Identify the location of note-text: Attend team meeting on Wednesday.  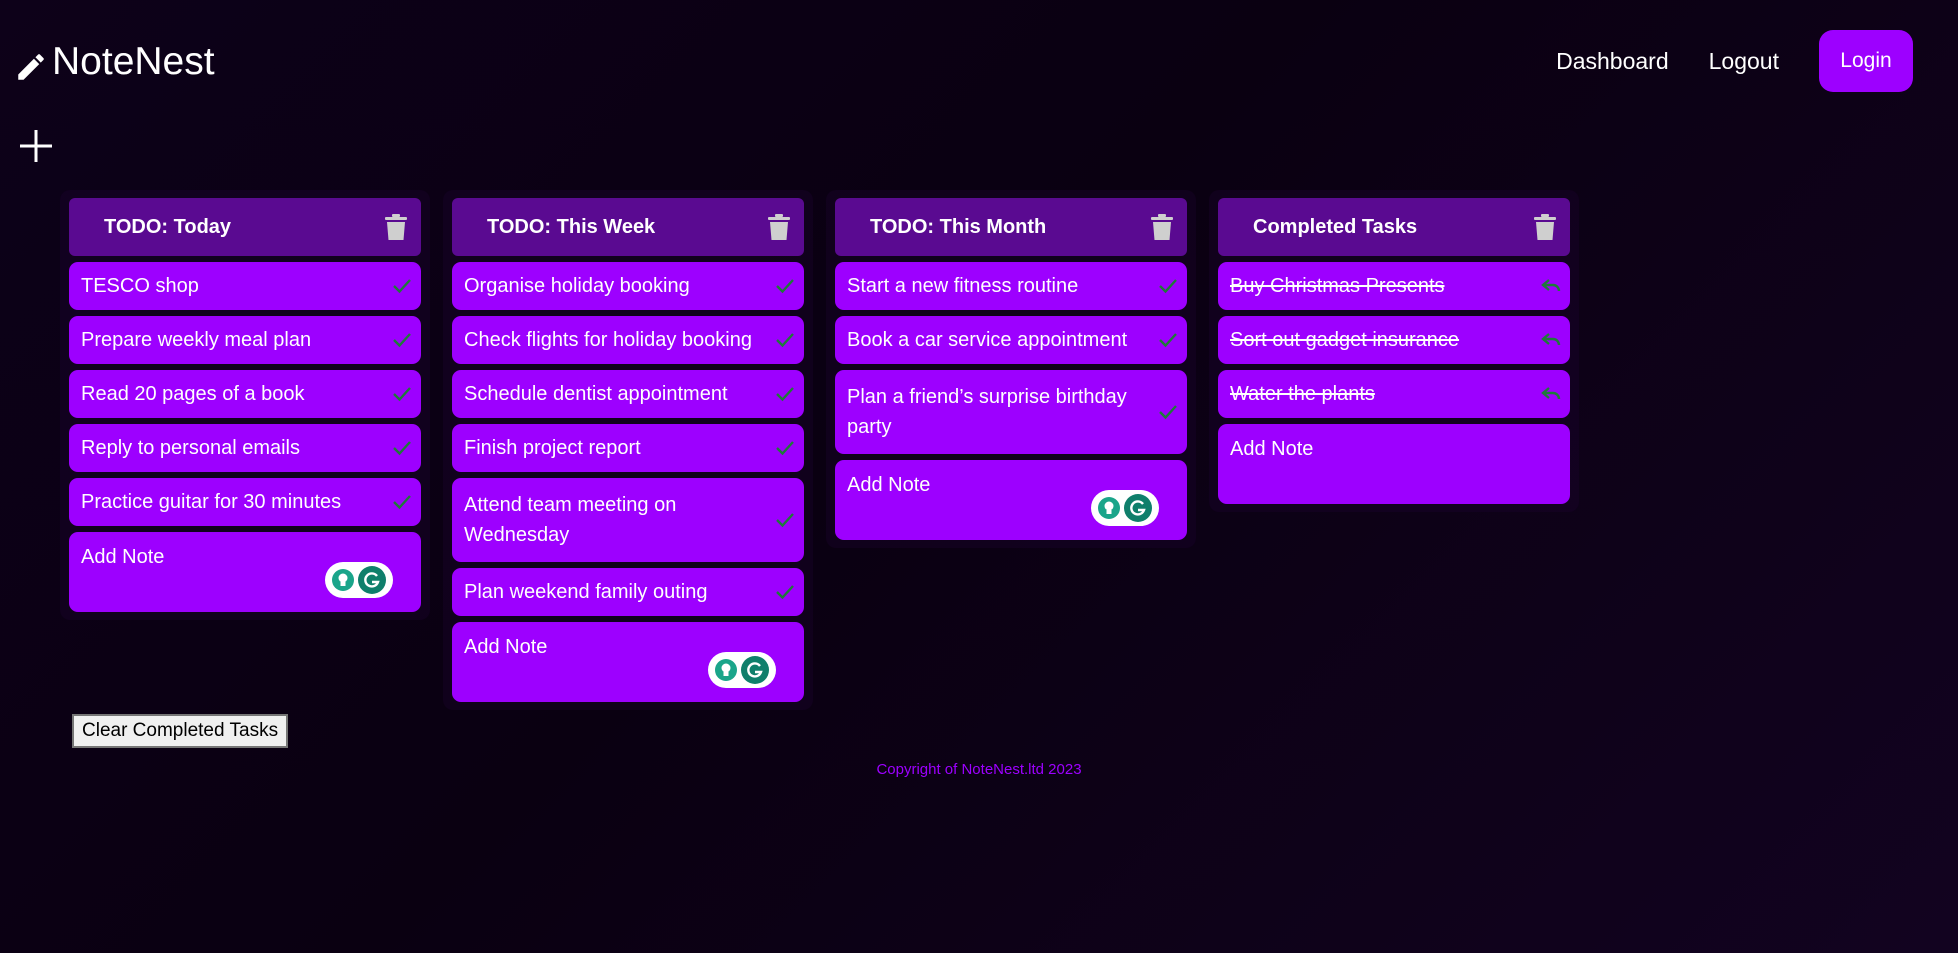
(570, 520).